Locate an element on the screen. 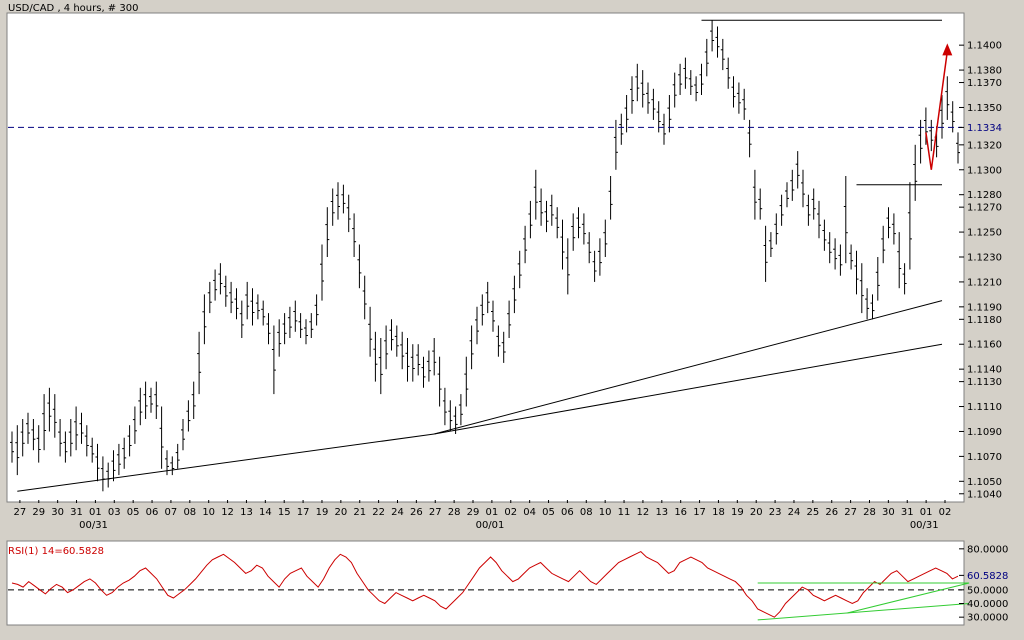 This screenshot has width=1024, height=640. price-x-tick-label: 15 is located at coordinates (284, 512).